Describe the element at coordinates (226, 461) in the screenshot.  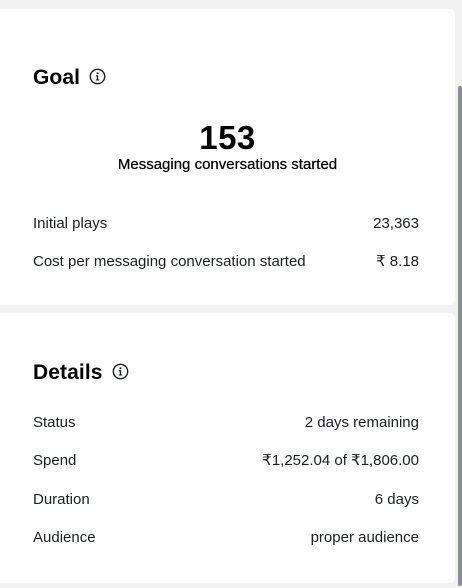
I see `details-row-spend: Spend ₹1,252.04 of ₹1,806.00` at that location.